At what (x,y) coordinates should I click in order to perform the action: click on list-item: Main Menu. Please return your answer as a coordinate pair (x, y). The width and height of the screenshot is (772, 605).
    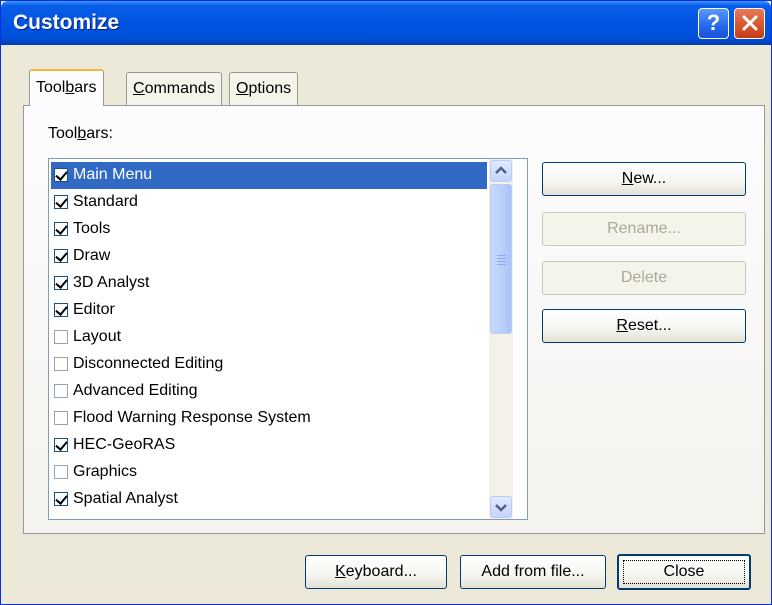
    Looking at the image, I should click on (269, 175).